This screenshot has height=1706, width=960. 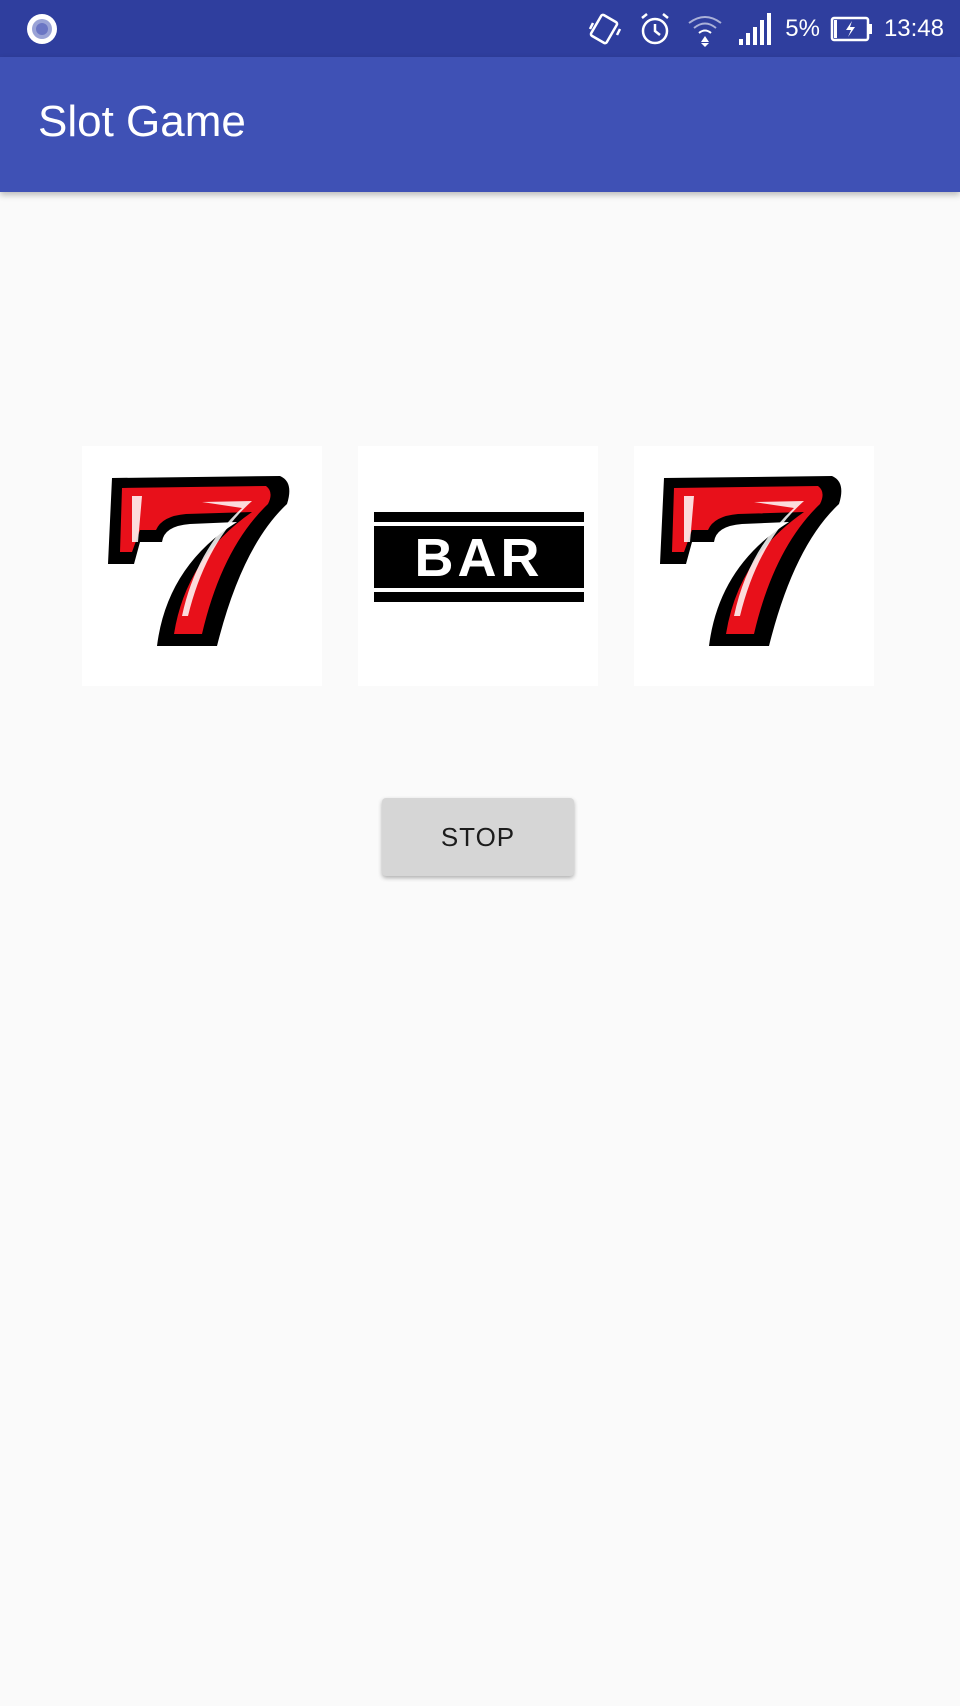 I want to click on wifi-icon, so click(x=705, y=29).